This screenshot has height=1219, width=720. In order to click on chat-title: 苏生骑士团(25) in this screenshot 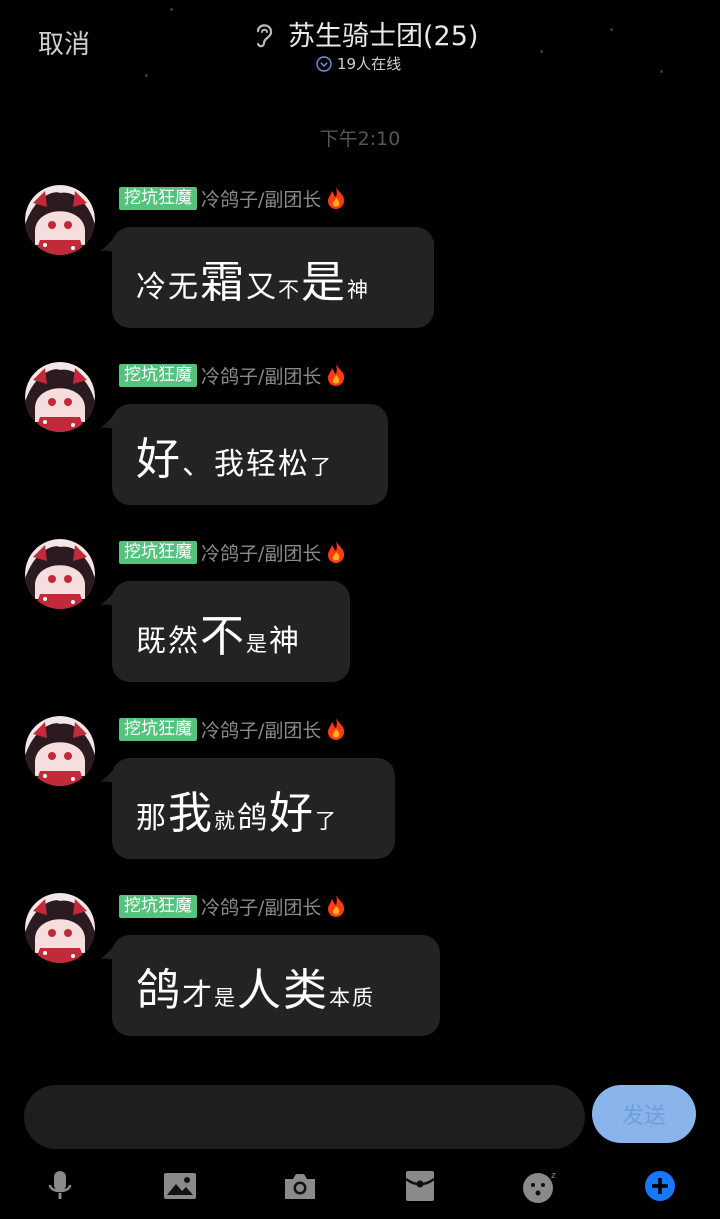, I will do `click(383, 36)`.